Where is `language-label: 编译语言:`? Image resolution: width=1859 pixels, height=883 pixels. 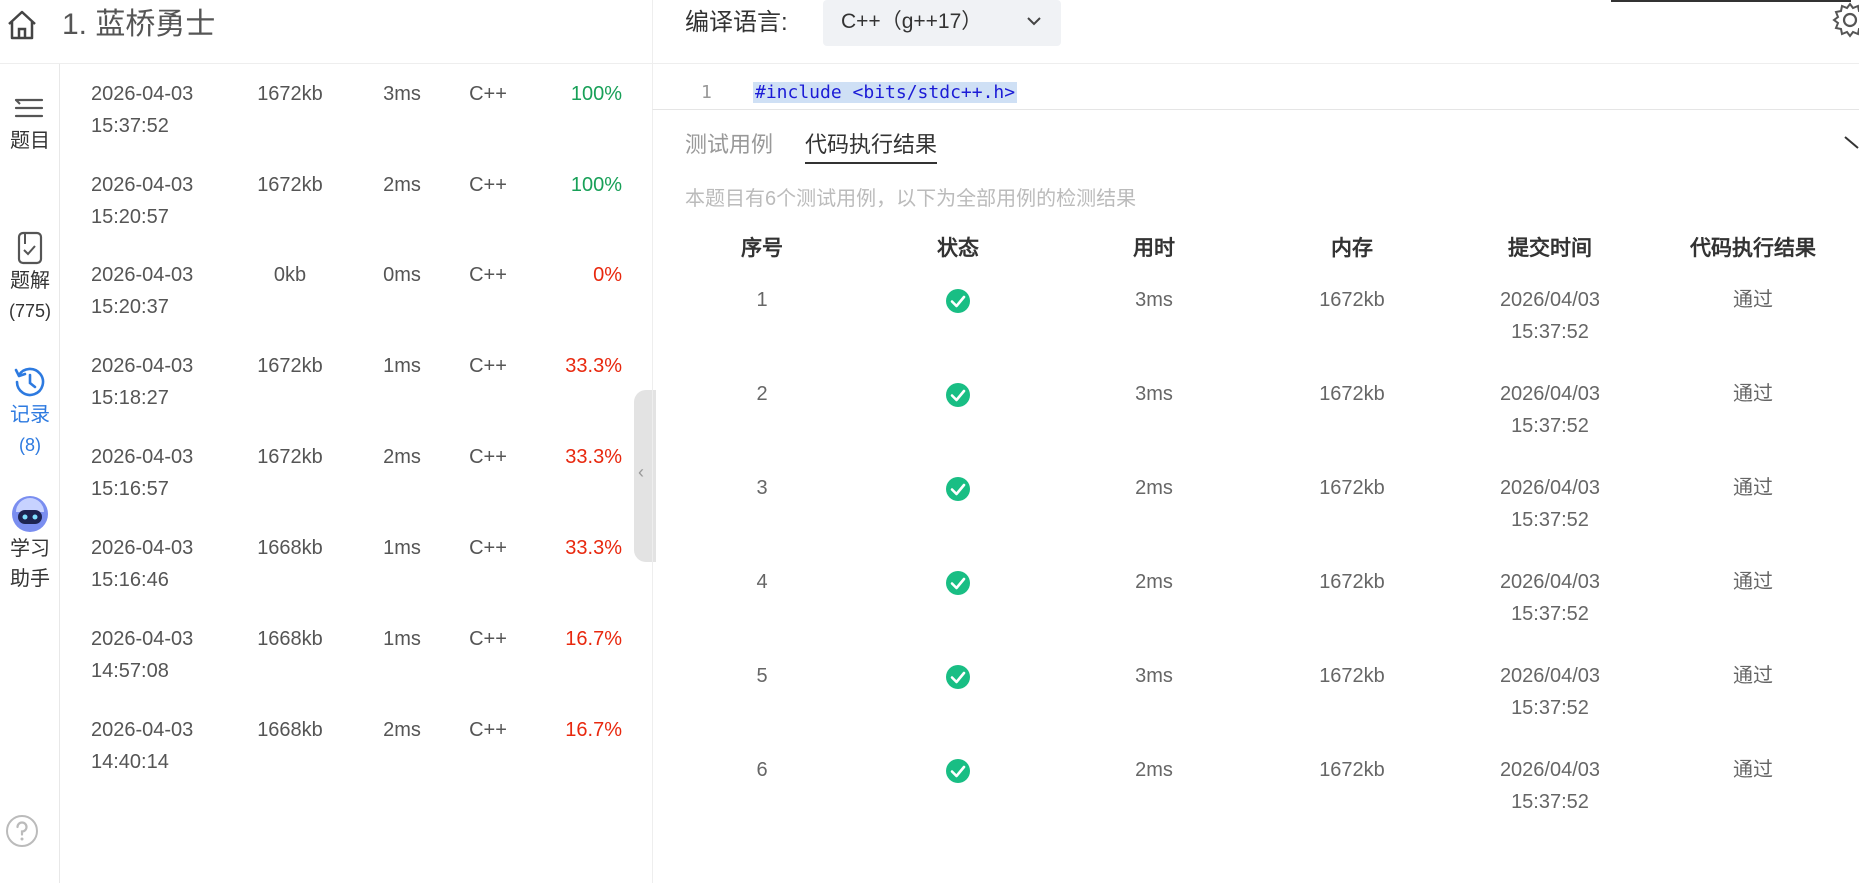
language-label: 编译语言: is located at coordinates (736, 22).